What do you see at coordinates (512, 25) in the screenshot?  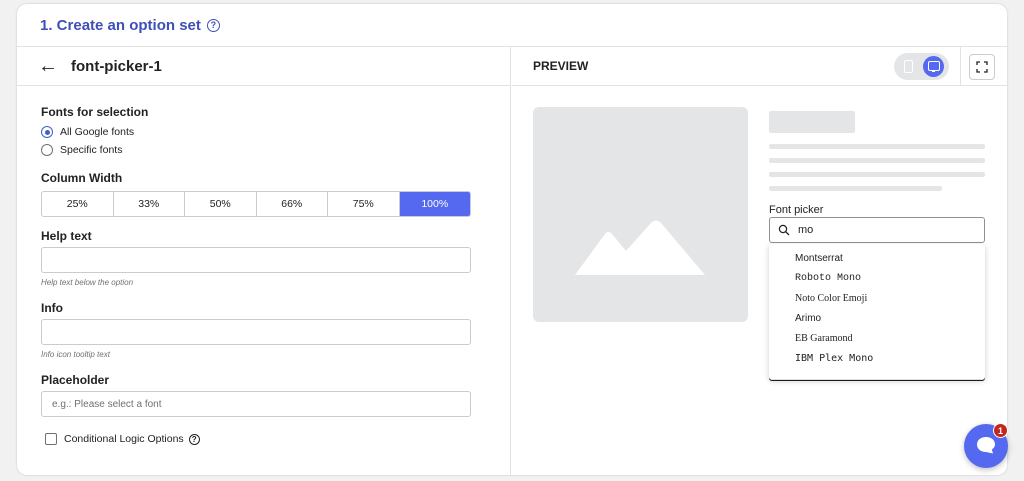 I see `card-header: 1. Create an option set ?` at bounding box center [512, 25].